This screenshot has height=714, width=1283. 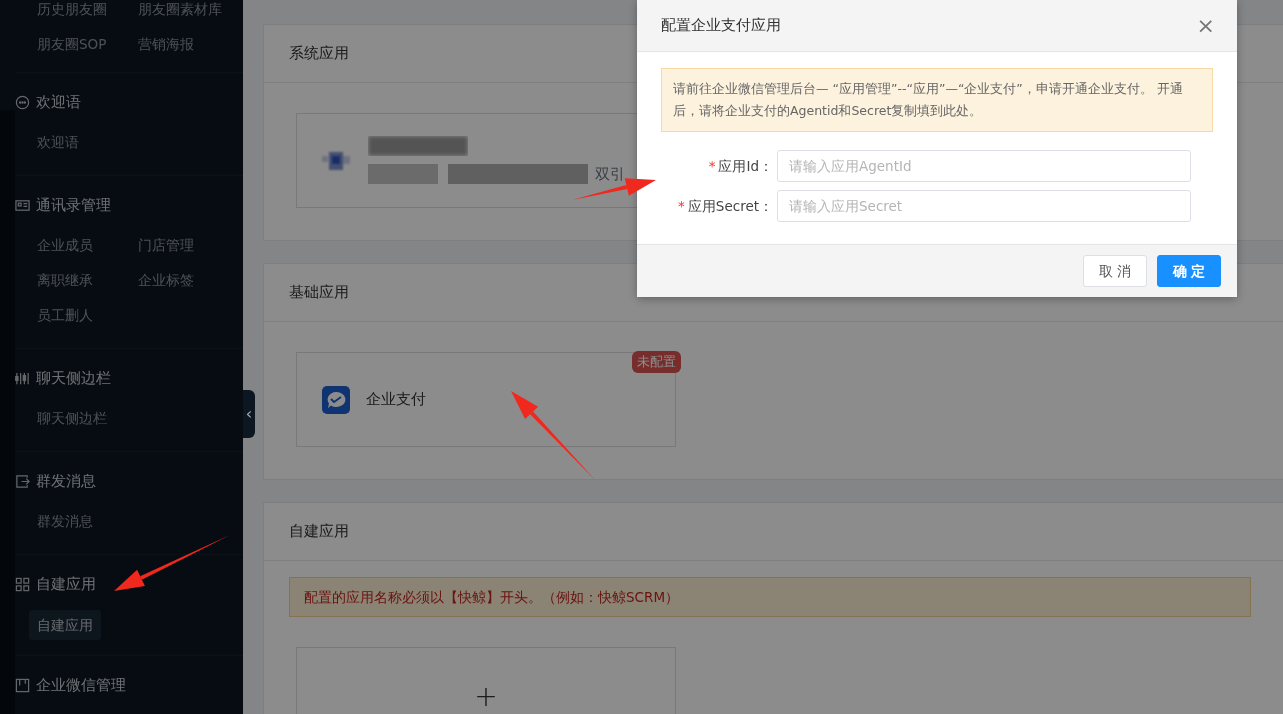 What do you see at coordinates (81, 685) in the screenshot?
I see `sidebar-group-title: 企业微信管理` at bounding box center [81, 685].